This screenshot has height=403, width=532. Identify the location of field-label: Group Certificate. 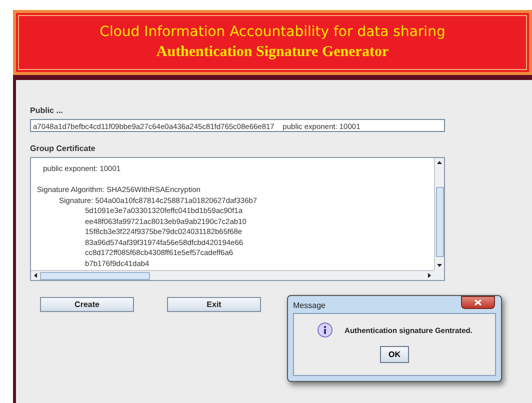
(63, 148).